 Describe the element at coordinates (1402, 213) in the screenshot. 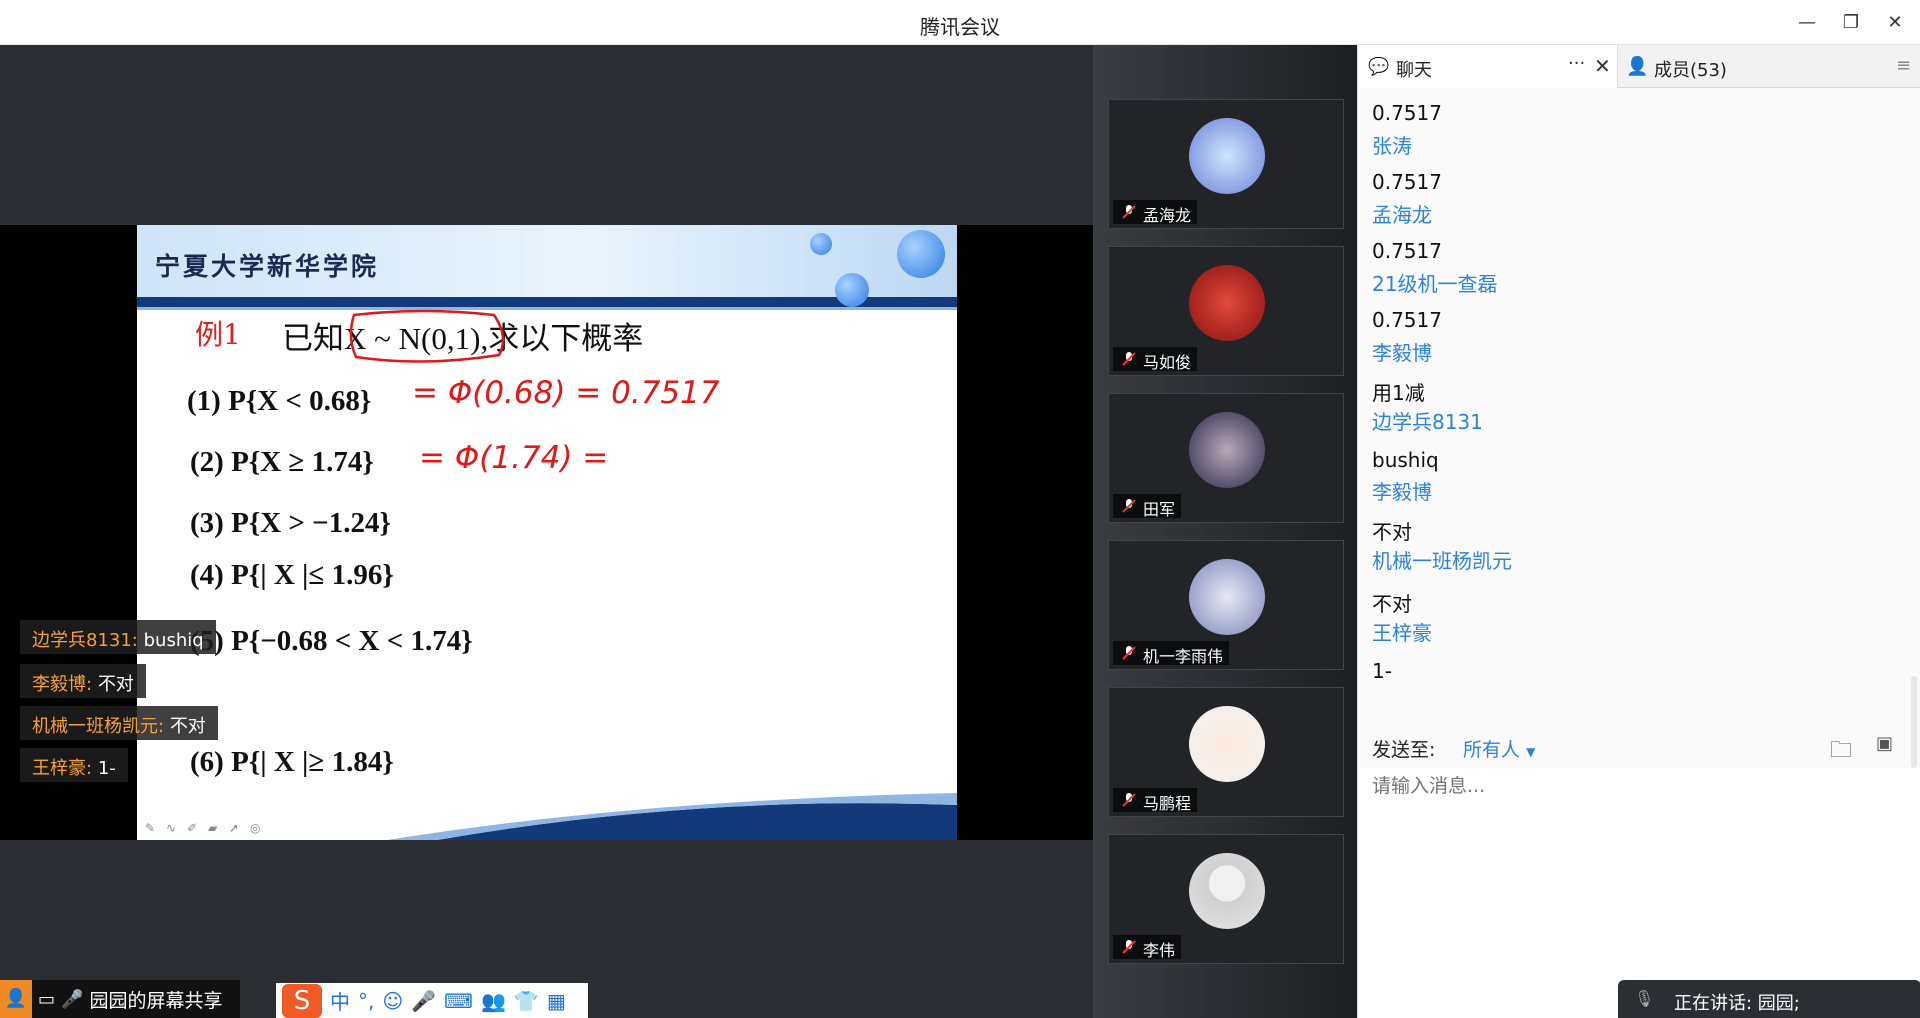

I see `chat-sender: 孟海龙` at that location.